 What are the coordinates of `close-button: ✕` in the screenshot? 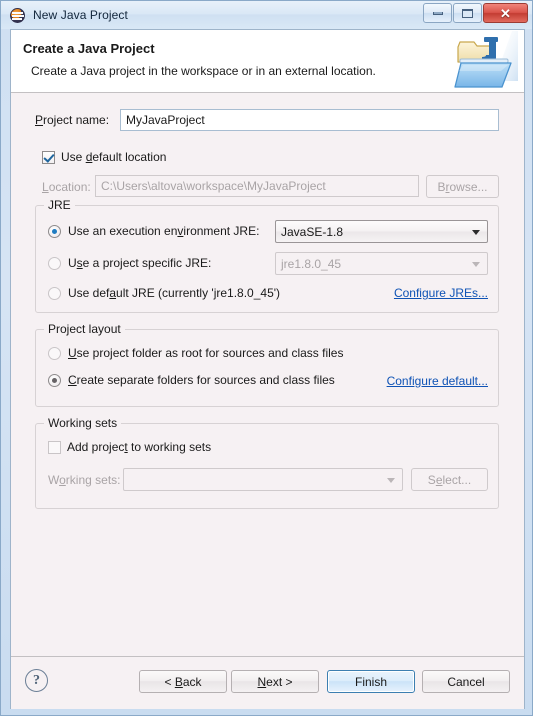 It's located at (505, 13).